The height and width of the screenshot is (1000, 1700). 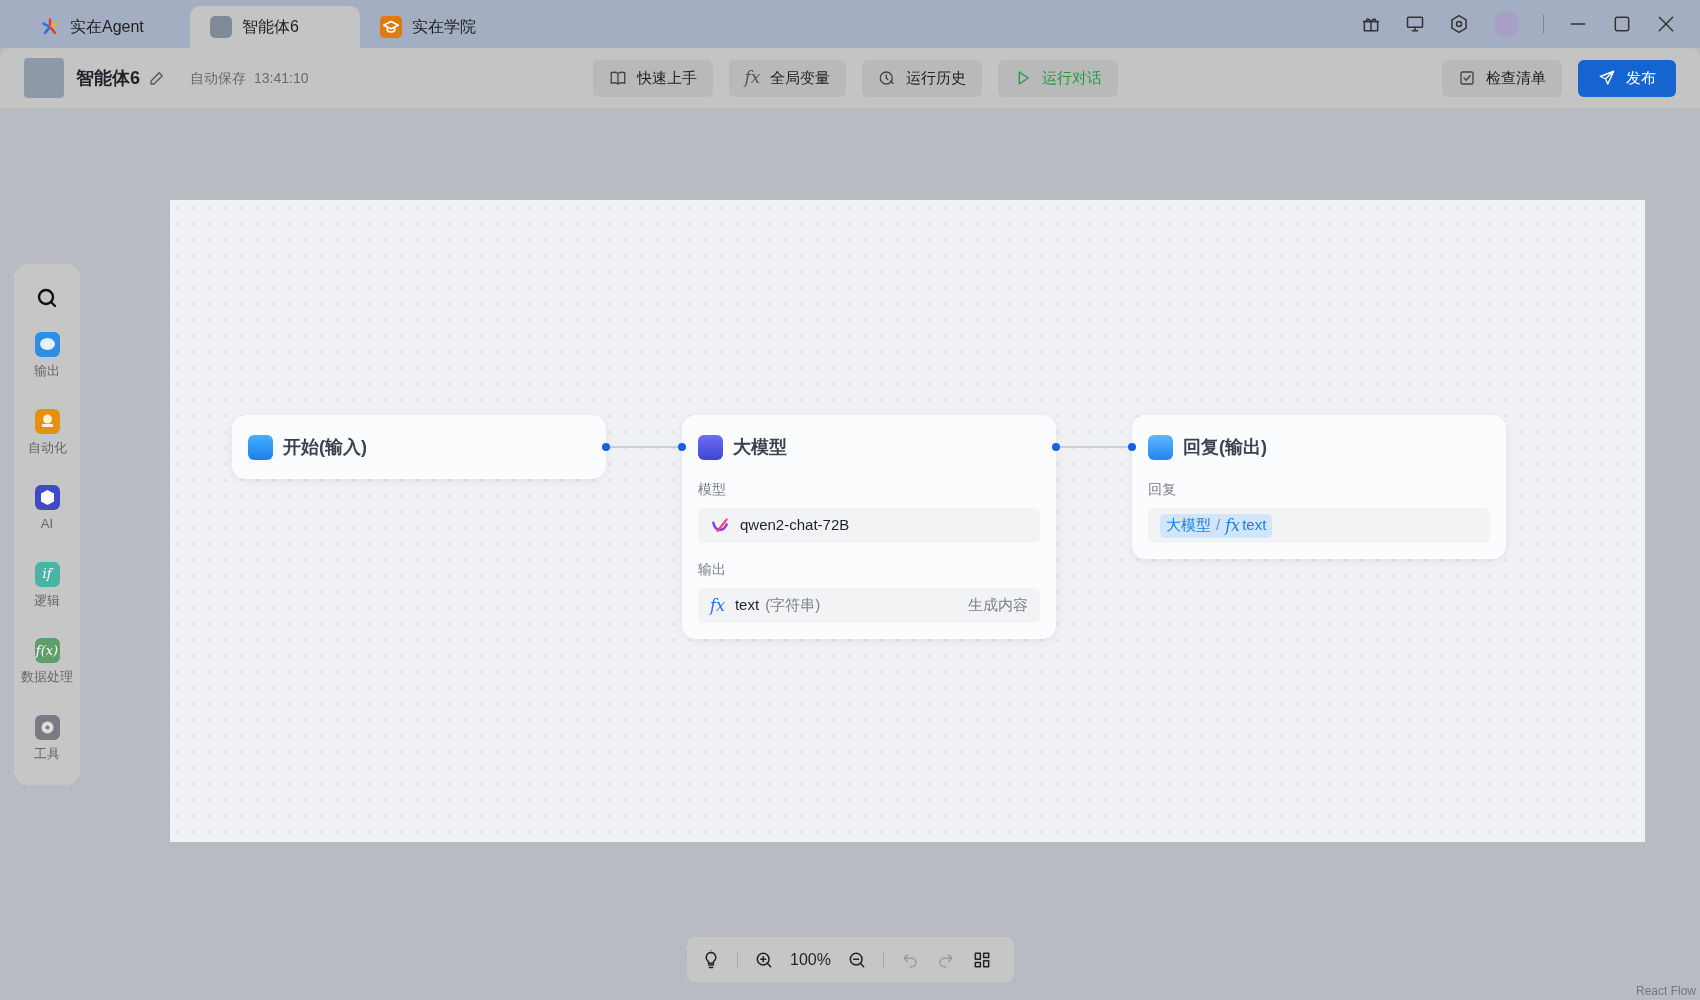 What do you see at coordinates (887, 78) in the screenshot?
I see `clock-history-icon` at bounding box center [887, 78].